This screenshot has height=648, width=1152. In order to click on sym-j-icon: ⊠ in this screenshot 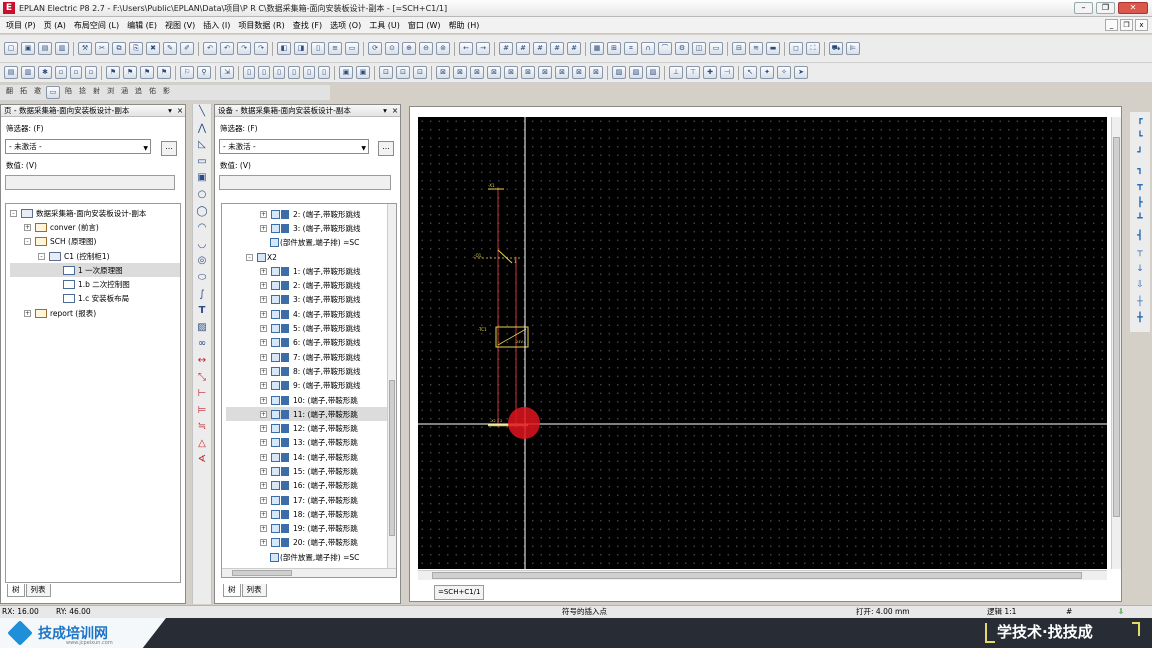, I will do `click(545, 72)`.